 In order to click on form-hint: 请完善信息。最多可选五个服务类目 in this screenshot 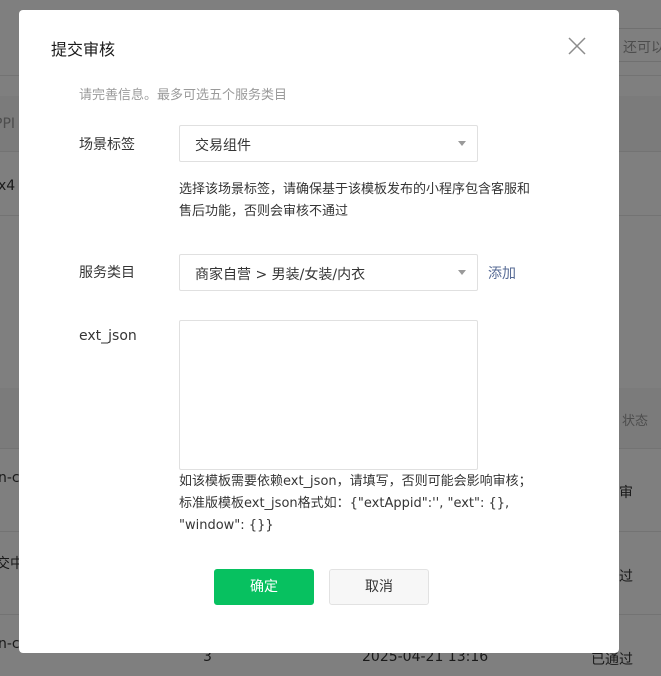, I will do `click(183, 95)`.